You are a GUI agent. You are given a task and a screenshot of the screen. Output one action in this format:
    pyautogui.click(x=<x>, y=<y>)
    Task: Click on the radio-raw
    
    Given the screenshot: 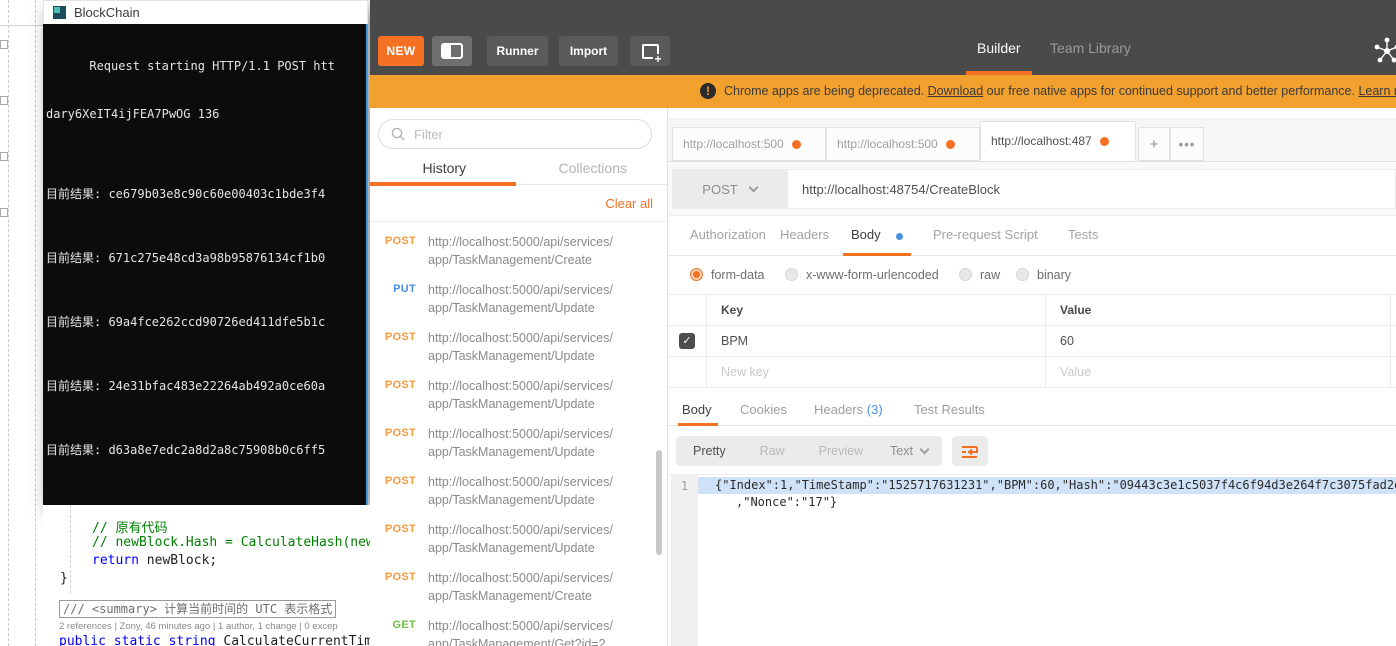 What is the action you would take?
    pyautogui.click(x=965, y=274)
    